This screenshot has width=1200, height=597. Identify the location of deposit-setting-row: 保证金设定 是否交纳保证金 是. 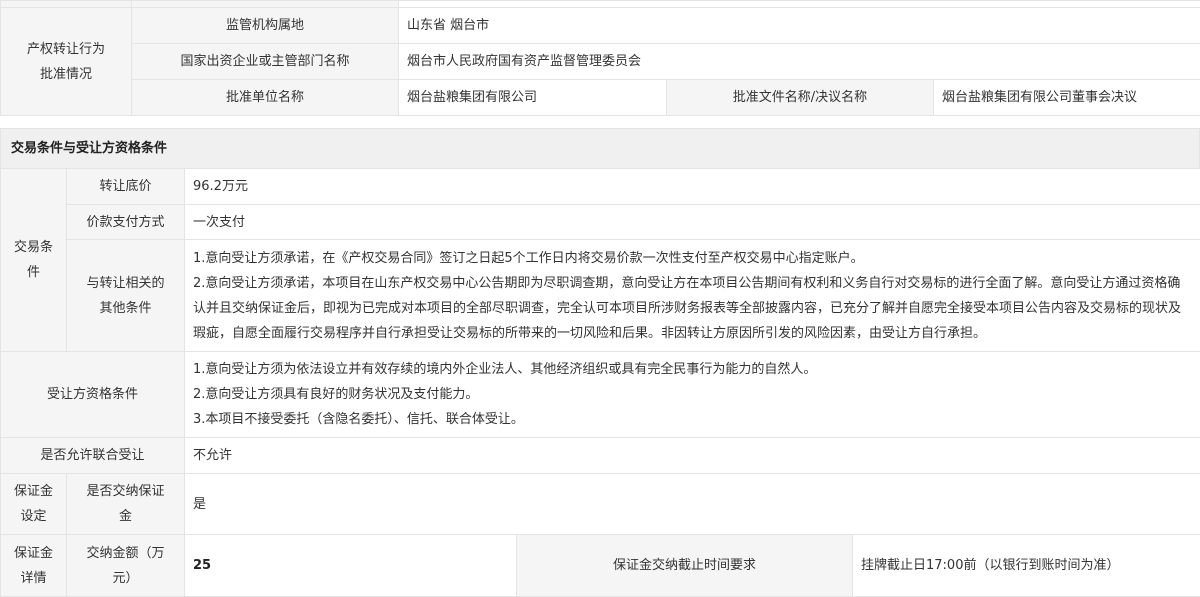
(600, 504).